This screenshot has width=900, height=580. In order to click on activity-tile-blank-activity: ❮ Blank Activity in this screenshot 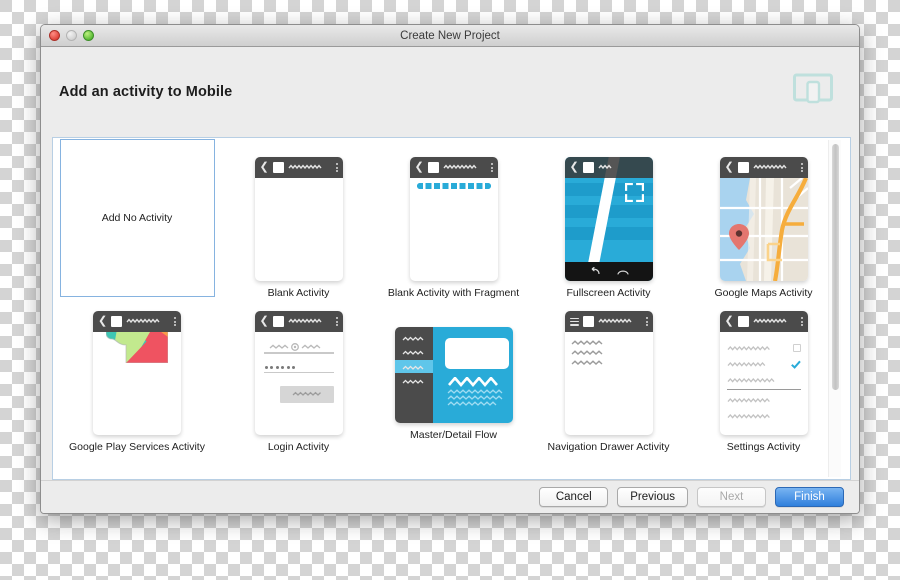, I will do `click(298, 228)`.